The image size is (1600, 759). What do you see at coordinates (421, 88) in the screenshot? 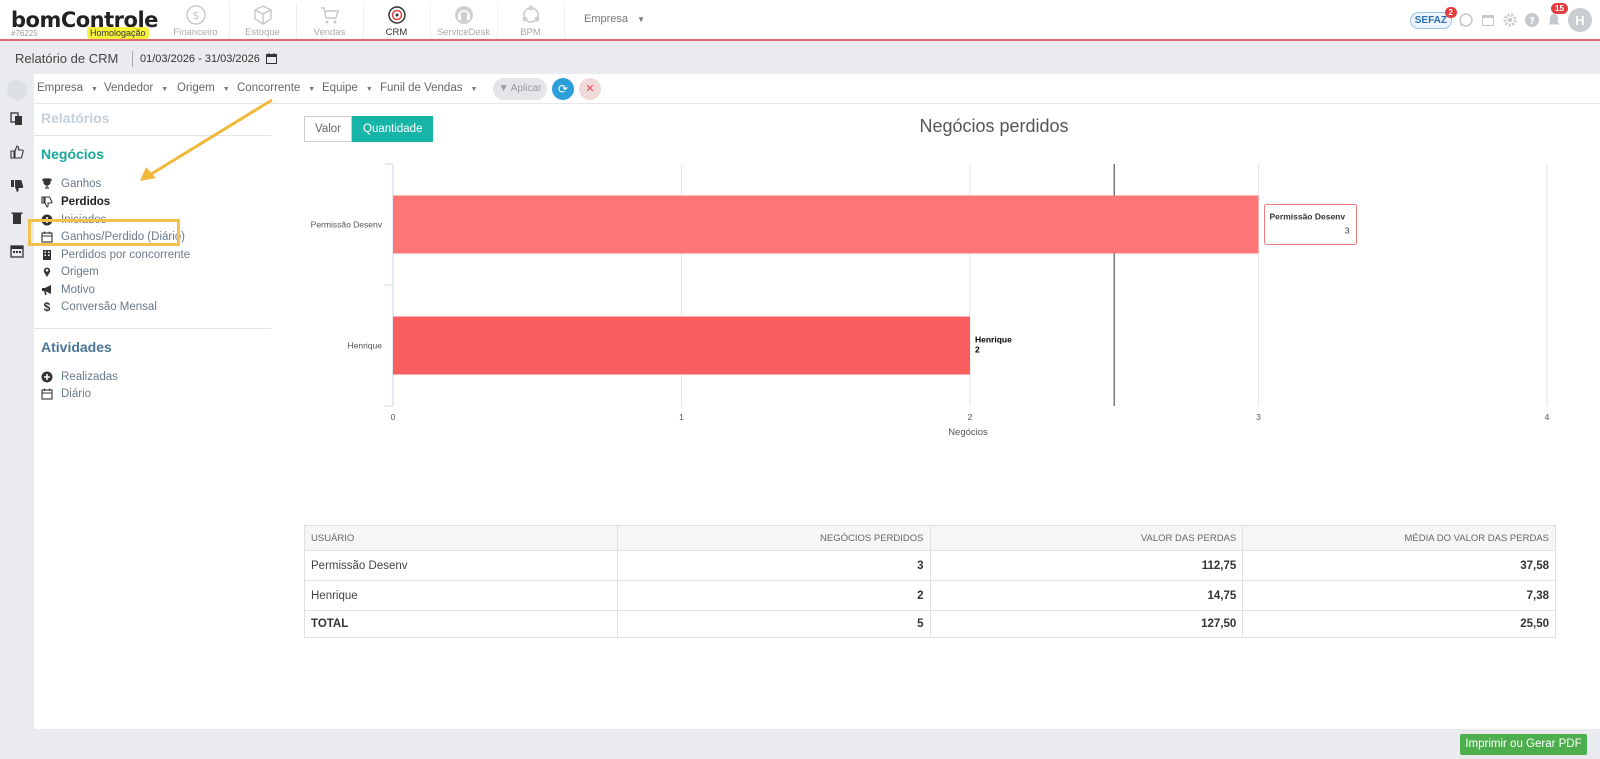
I see `filter-label: Funil de Vendas` at bounding box center [421, 88].